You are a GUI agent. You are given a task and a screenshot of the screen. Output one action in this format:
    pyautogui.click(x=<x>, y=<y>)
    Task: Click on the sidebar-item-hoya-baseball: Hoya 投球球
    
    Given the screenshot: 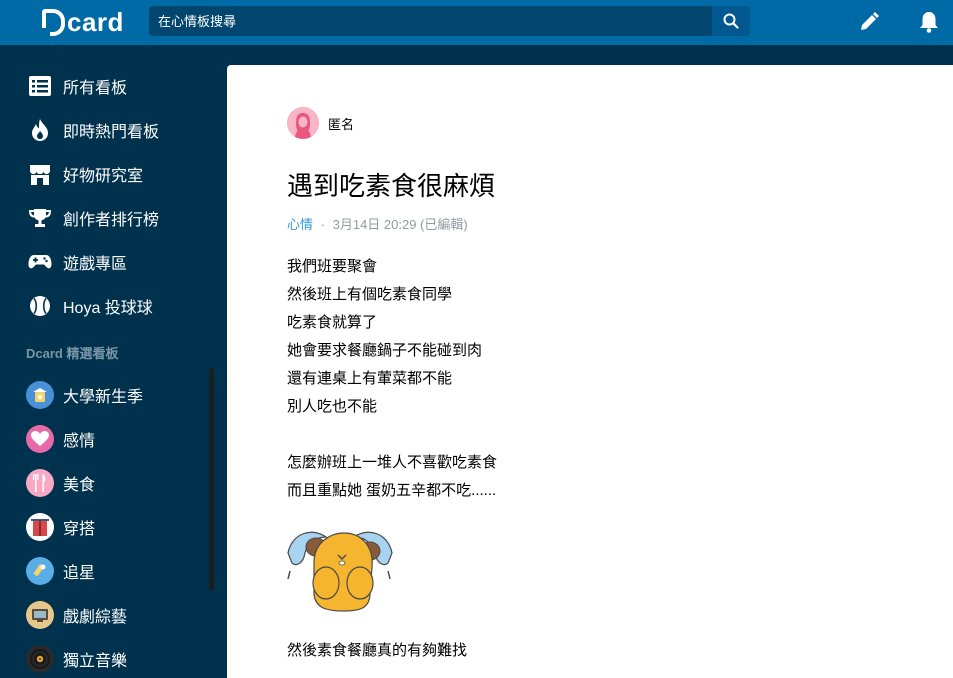 What is the action you would take?
    pyautogui.click(x=89, y=306)
    